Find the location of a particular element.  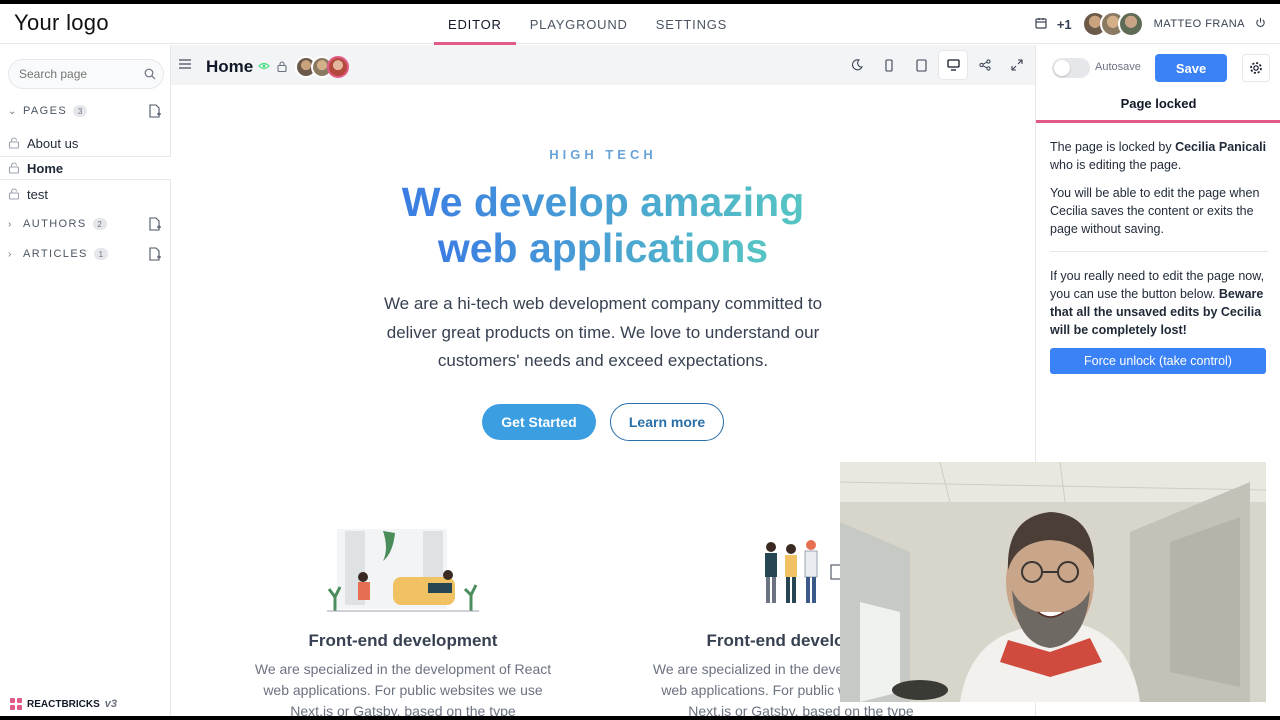

hero-kicker: HIGH TECH is located at coordinates (603, 154).